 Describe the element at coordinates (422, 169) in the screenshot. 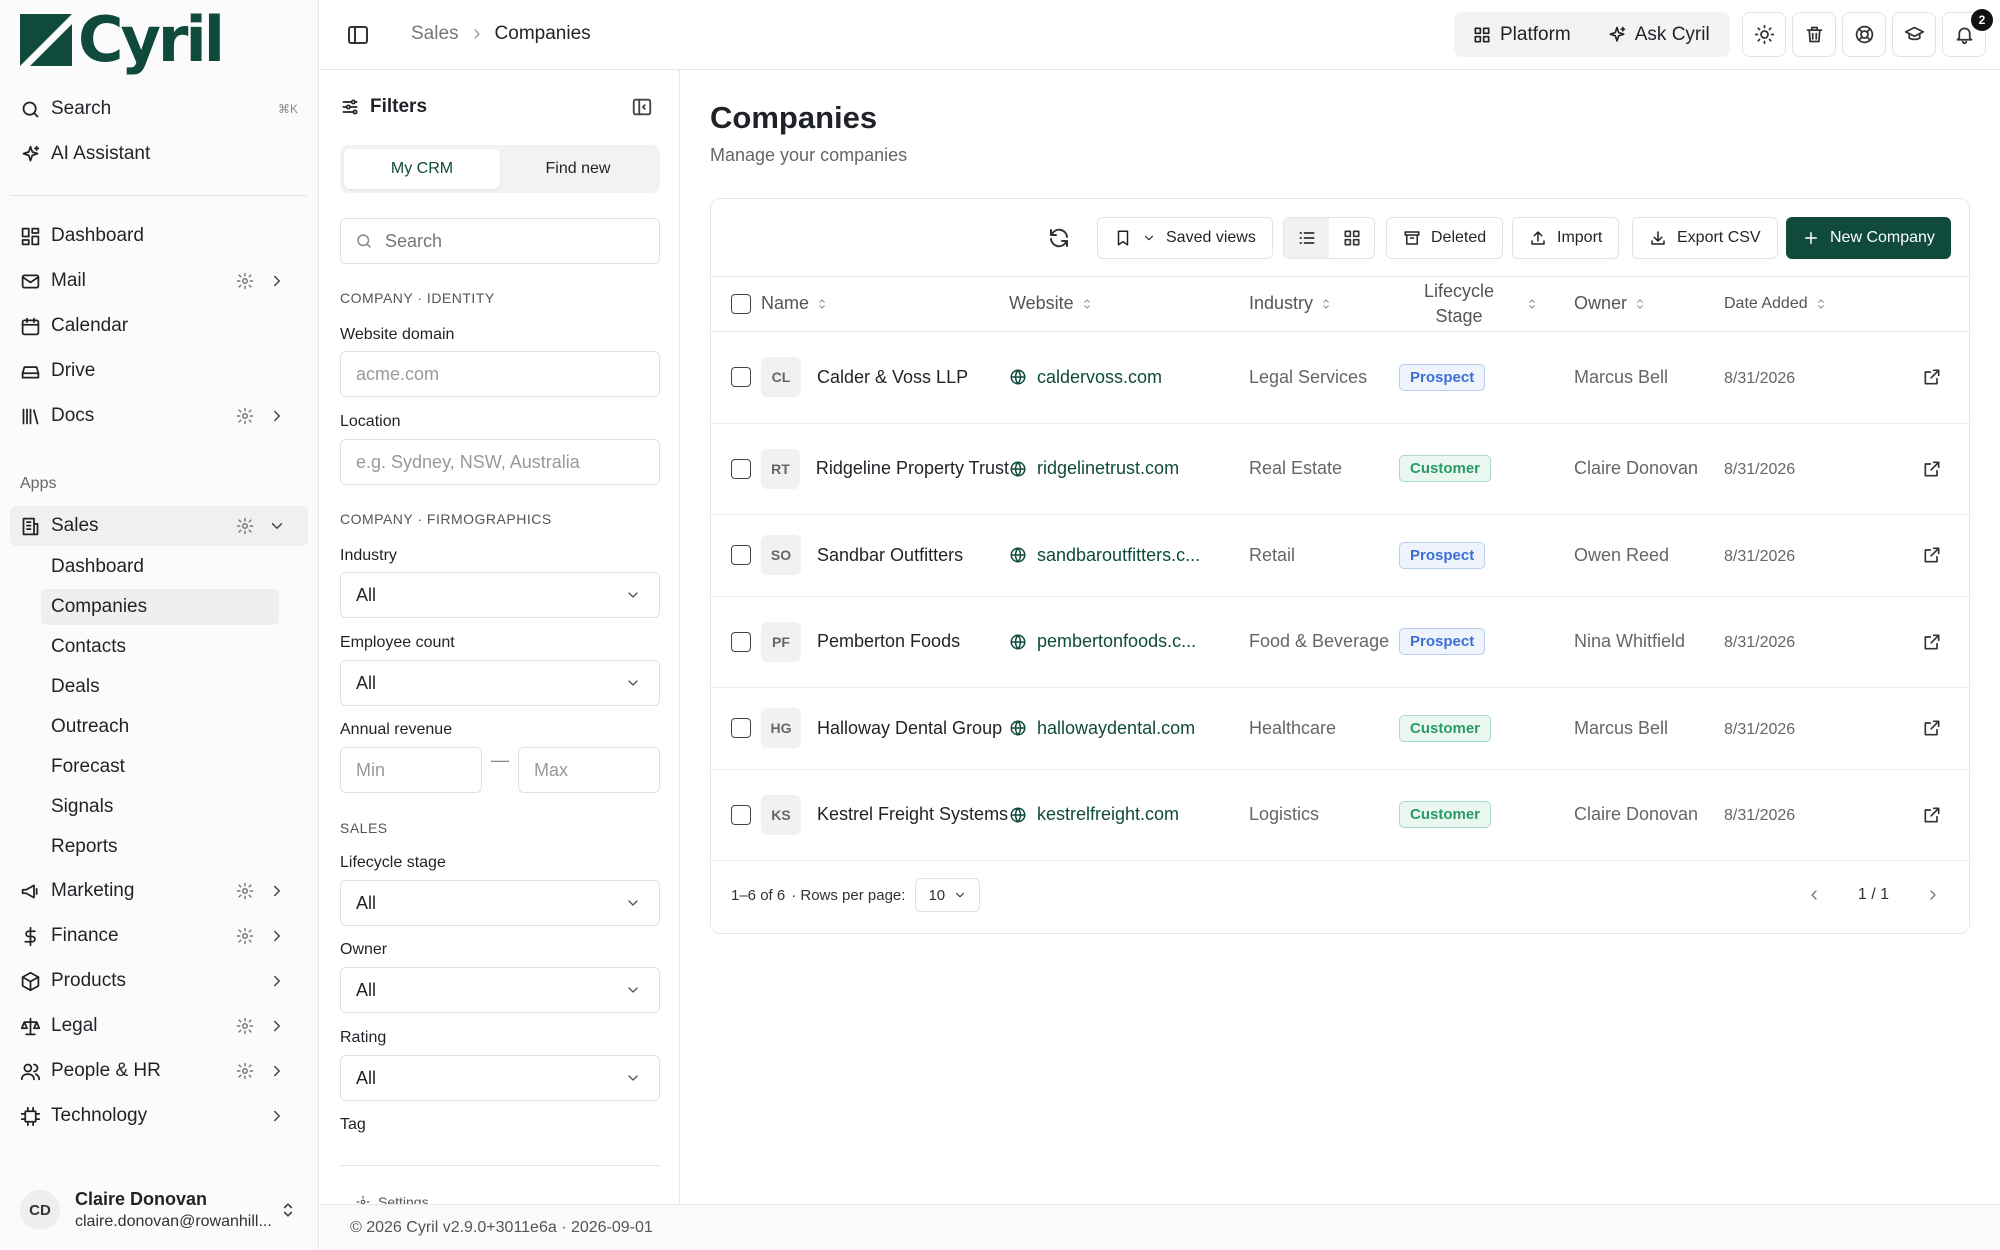

I see `tab-my-crm: My CRM` at that location.